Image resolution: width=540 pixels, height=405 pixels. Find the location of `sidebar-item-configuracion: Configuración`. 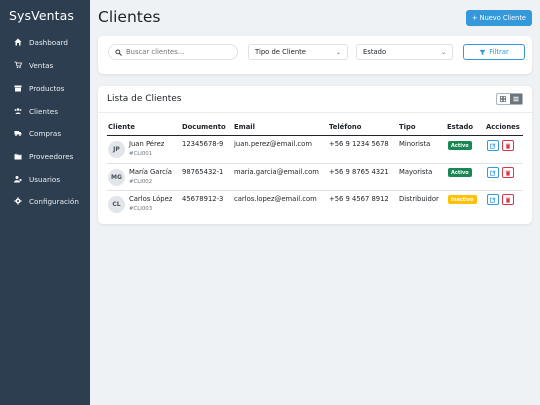

sidebar-item-configuracion: Configuración is located at coordinates (45, 201).